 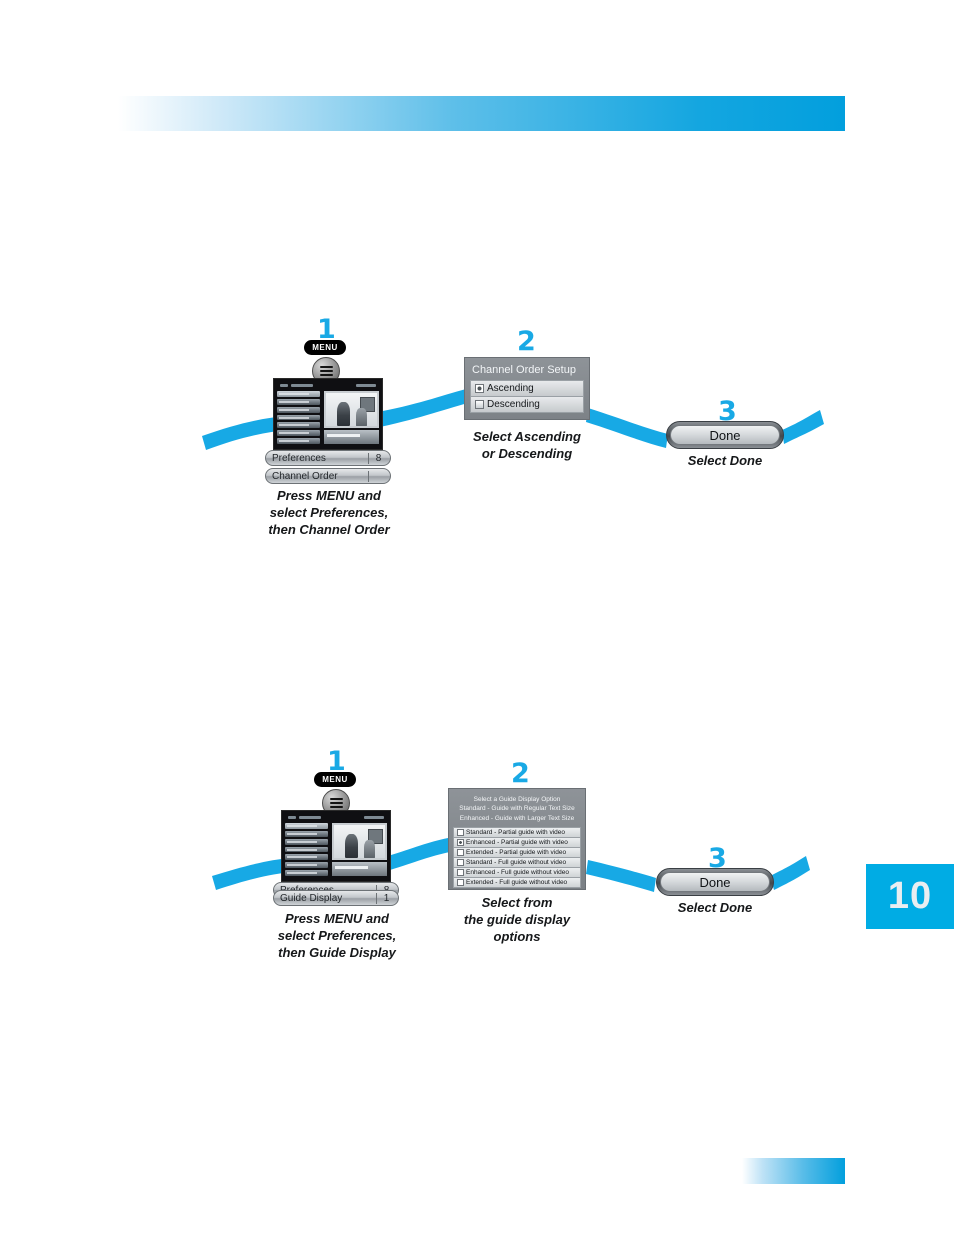 I want to click on option-label: Standard - Full guide without video, so click(x=516, y=863).